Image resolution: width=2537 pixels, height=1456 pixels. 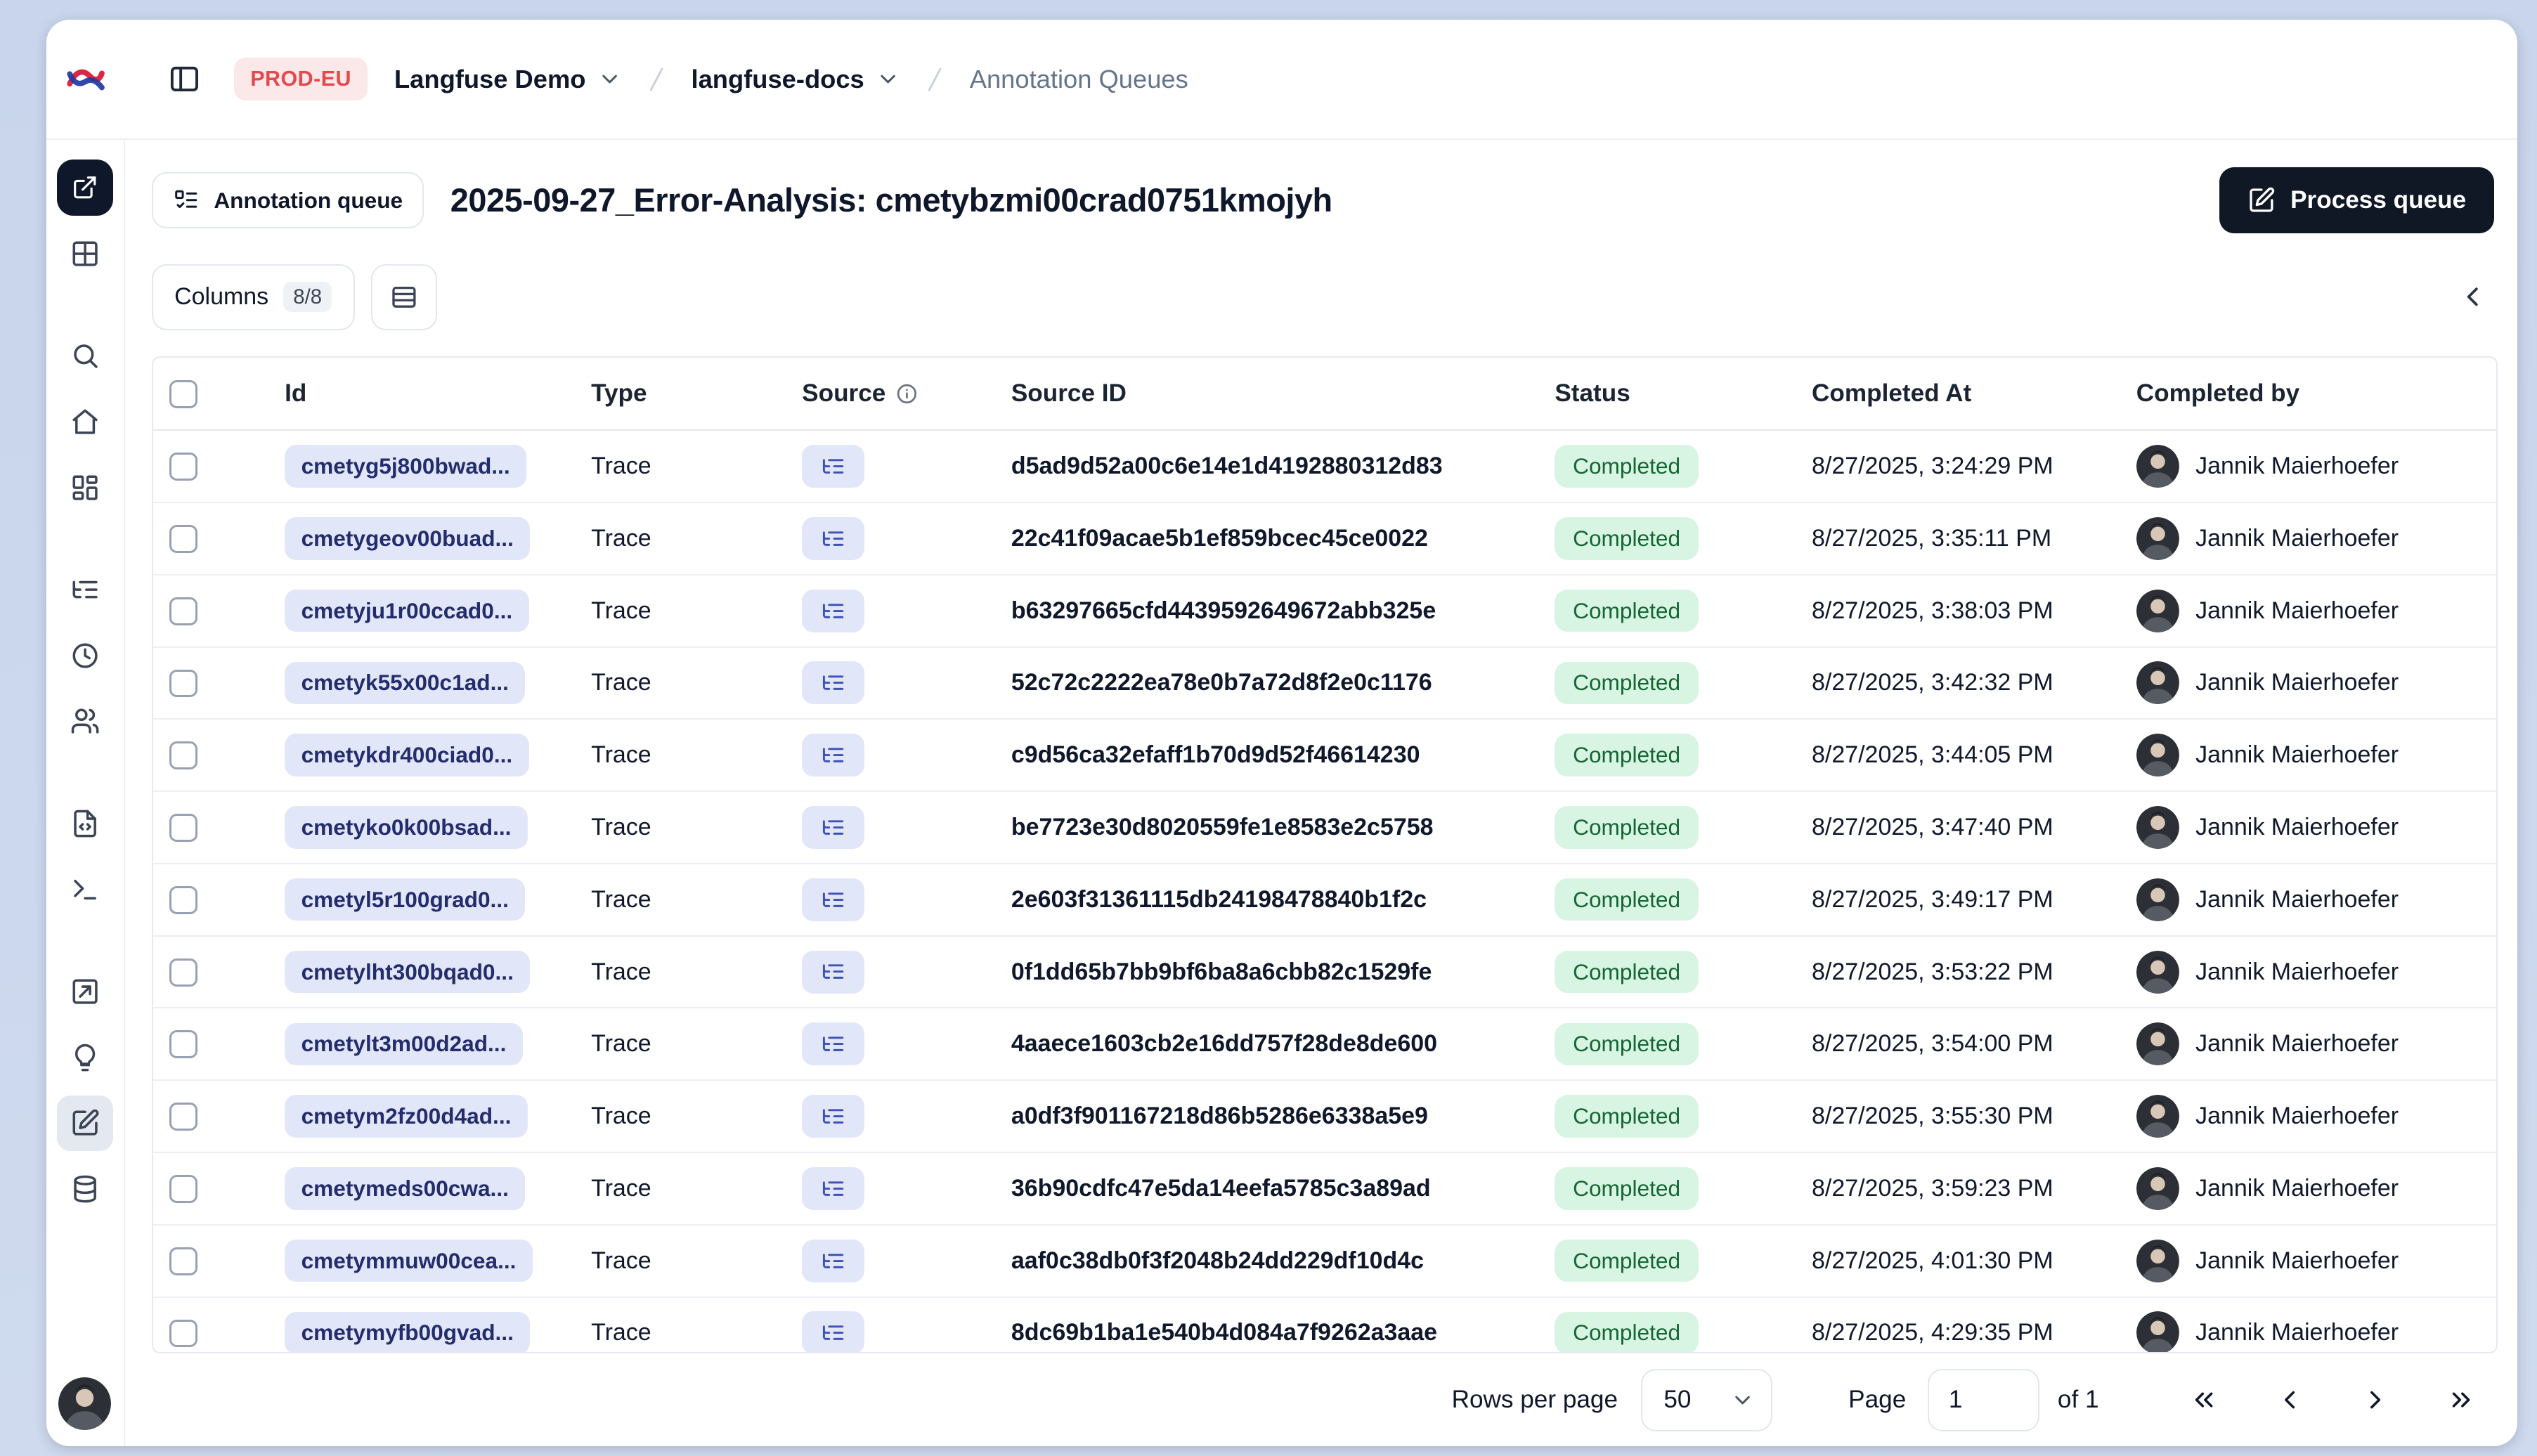 I want to click on langfuse-logo, so click(x=86, y=79).